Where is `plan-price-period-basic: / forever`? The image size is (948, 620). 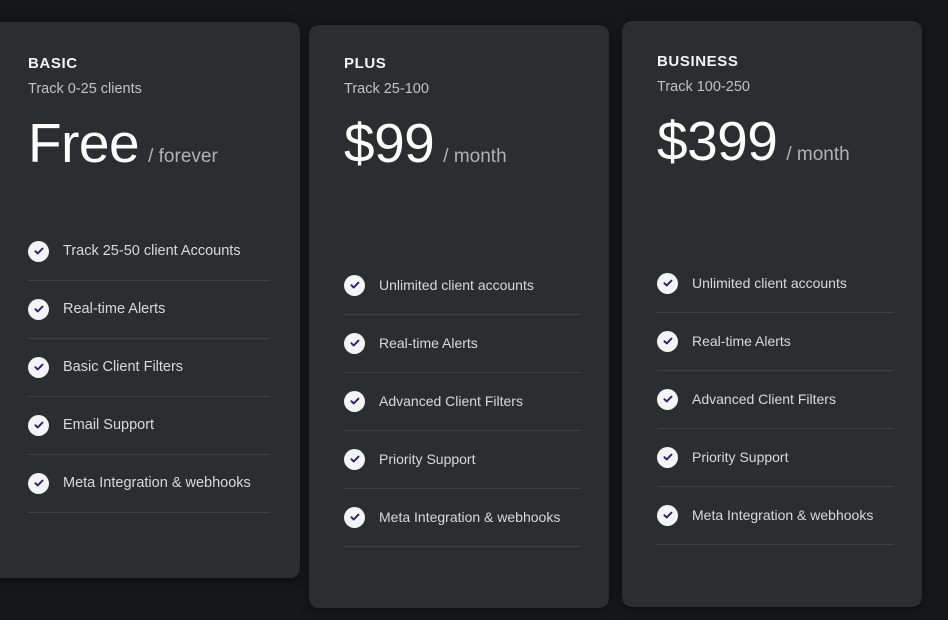 plan-price-period-basic: / forever is located at coordinates (183, 156).